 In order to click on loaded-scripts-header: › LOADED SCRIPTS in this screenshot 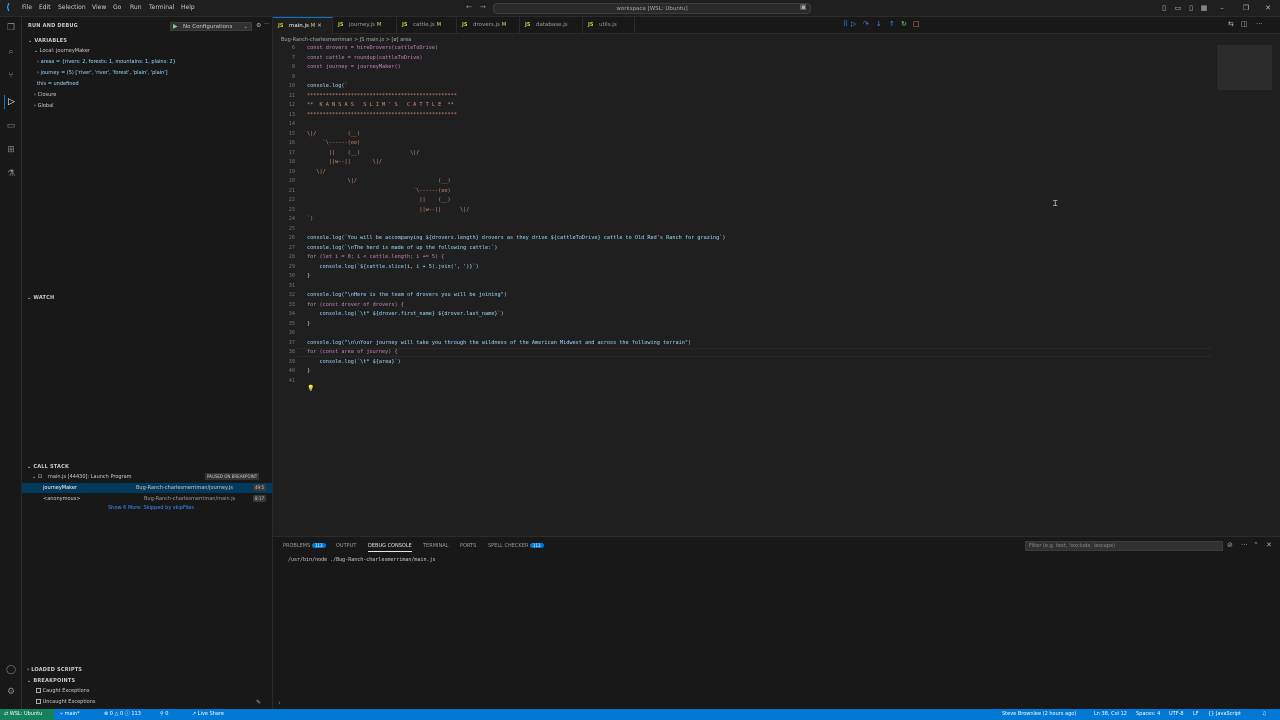, I will do `click(54, 670)`.